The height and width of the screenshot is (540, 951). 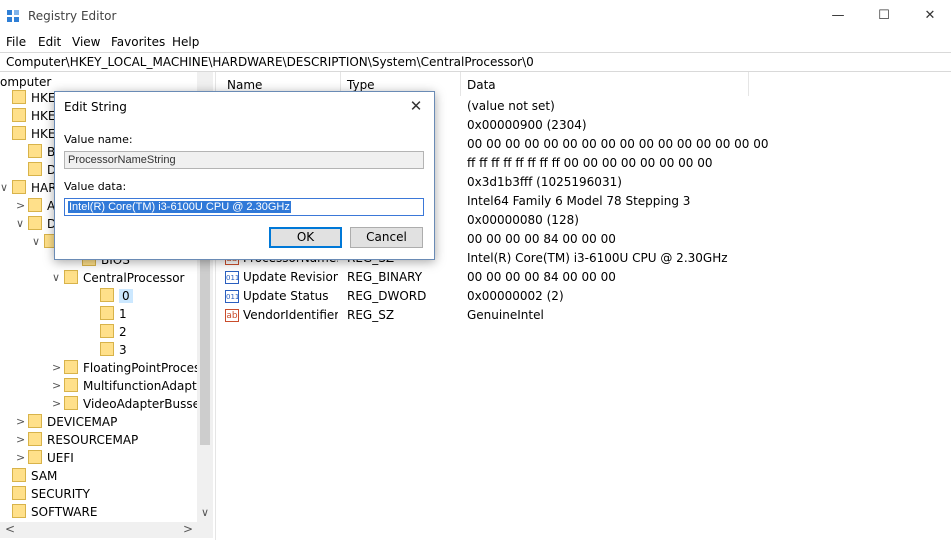 I want to click on menu-favorites: Favorites, so click(x=138, y=42).